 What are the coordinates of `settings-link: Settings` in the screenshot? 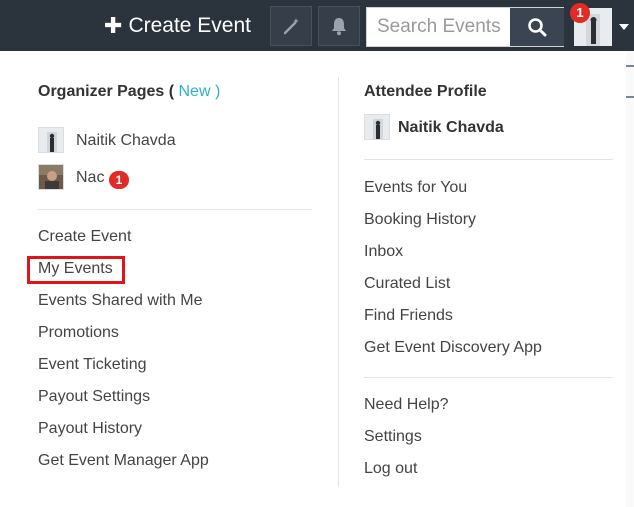 It's located at (393, 437).